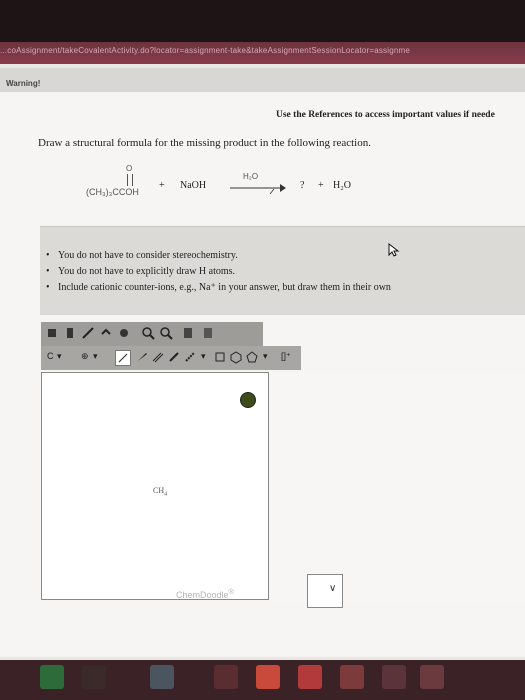 This screenshot has height=700, width=525. I want to click on clean-icon, so click(188, 333).